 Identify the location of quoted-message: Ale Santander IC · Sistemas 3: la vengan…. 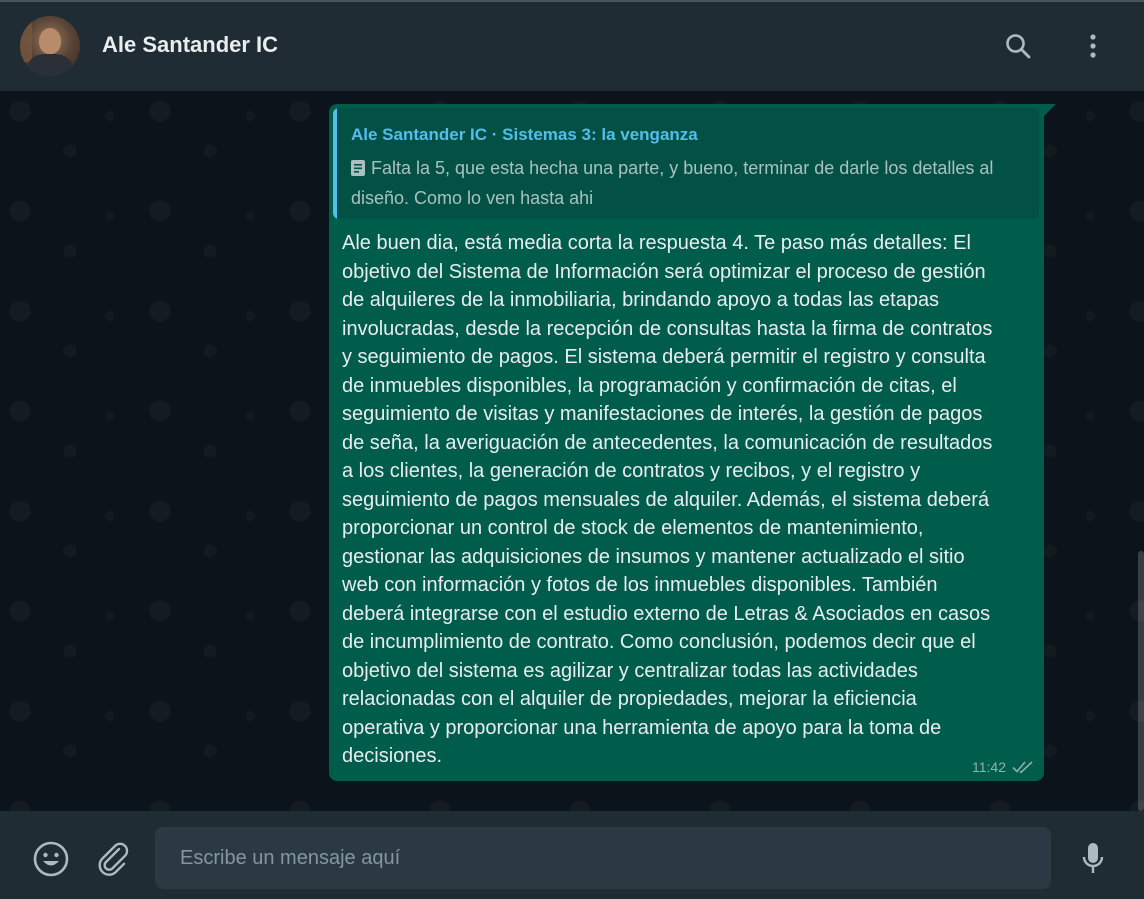
(686, 163).